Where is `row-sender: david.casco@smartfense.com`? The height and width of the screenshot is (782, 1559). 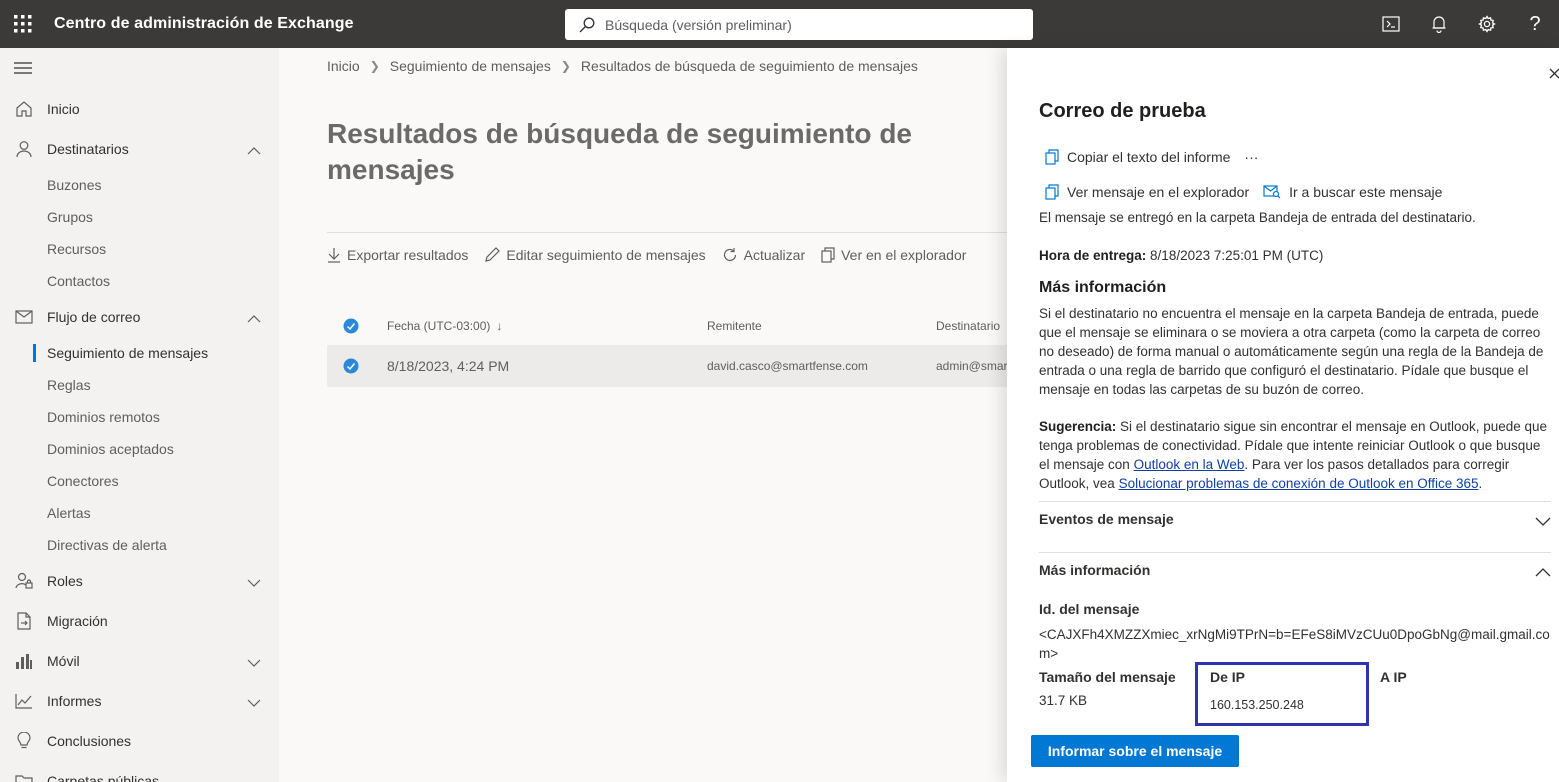
row-sender: david.casco@smartfense.com is located at coordinates (787, 366).